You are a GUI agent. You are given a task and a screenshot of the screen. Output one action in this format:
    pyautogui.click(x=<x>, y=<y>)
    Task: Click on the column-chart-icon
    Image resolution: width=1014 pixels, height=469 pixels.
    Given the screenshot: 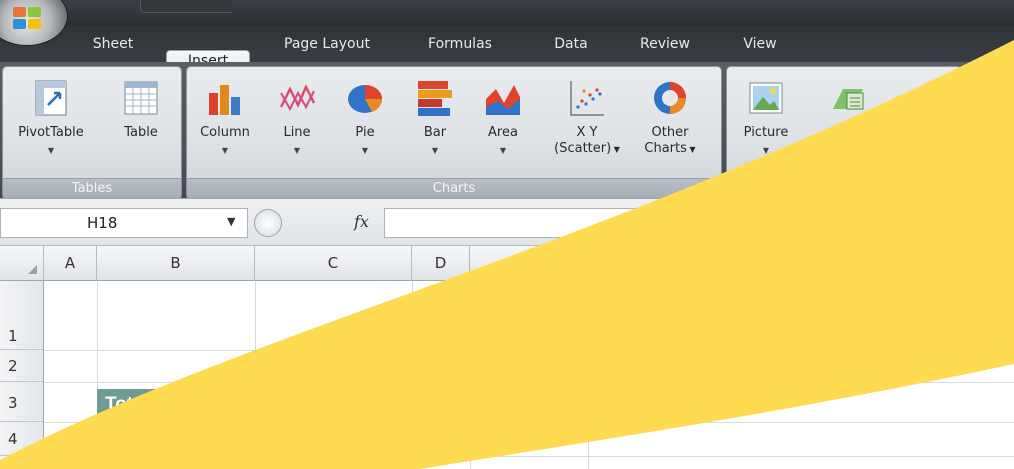 What is the action you would take?
    pyautogui.click(x=225, y=98)
    